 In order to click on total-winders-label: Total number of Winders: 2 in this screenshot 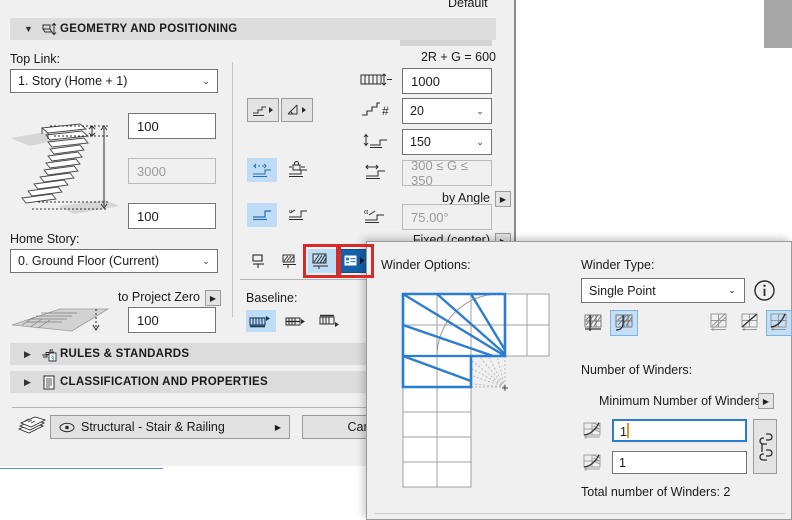, I will do `click(656, 492)`.